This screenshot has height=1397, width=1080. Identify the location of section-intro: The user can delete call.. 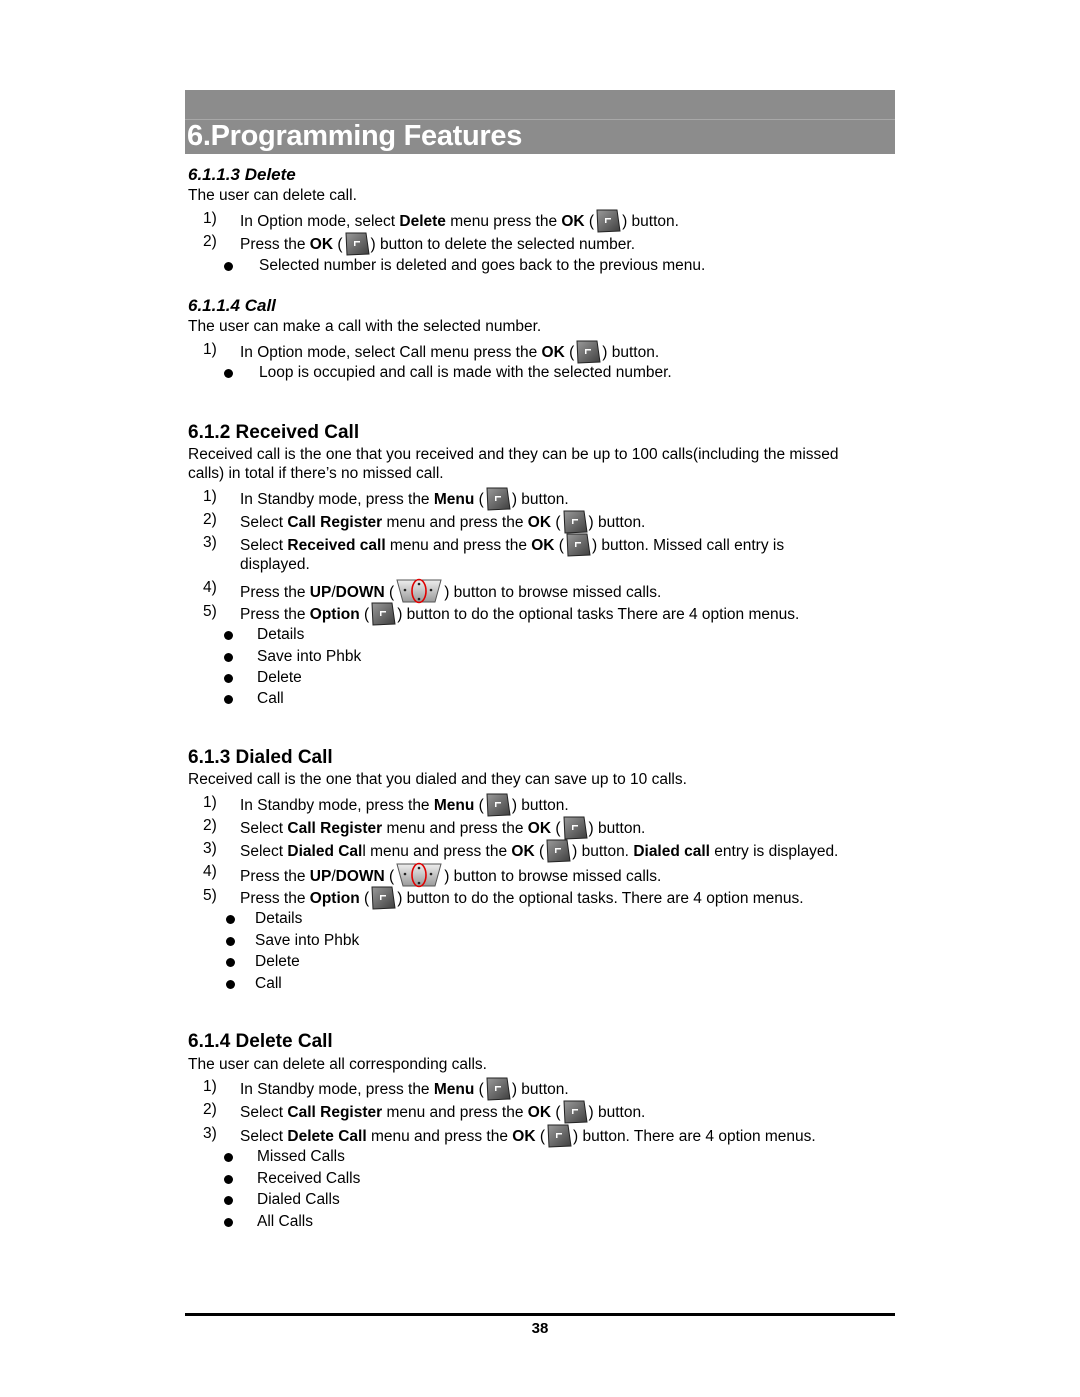
(272, 195).